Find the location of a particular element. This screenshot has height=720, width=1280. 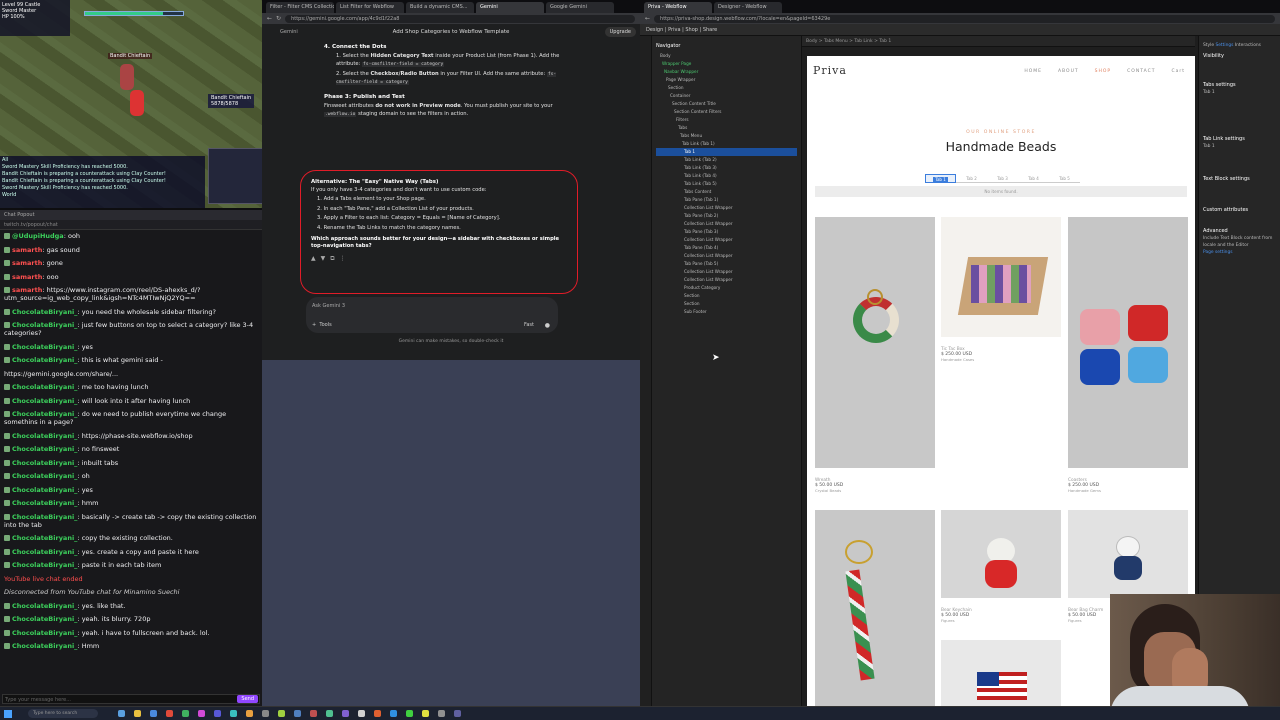

menu-contact: CONTACT is located at coordinates (1141, 71).